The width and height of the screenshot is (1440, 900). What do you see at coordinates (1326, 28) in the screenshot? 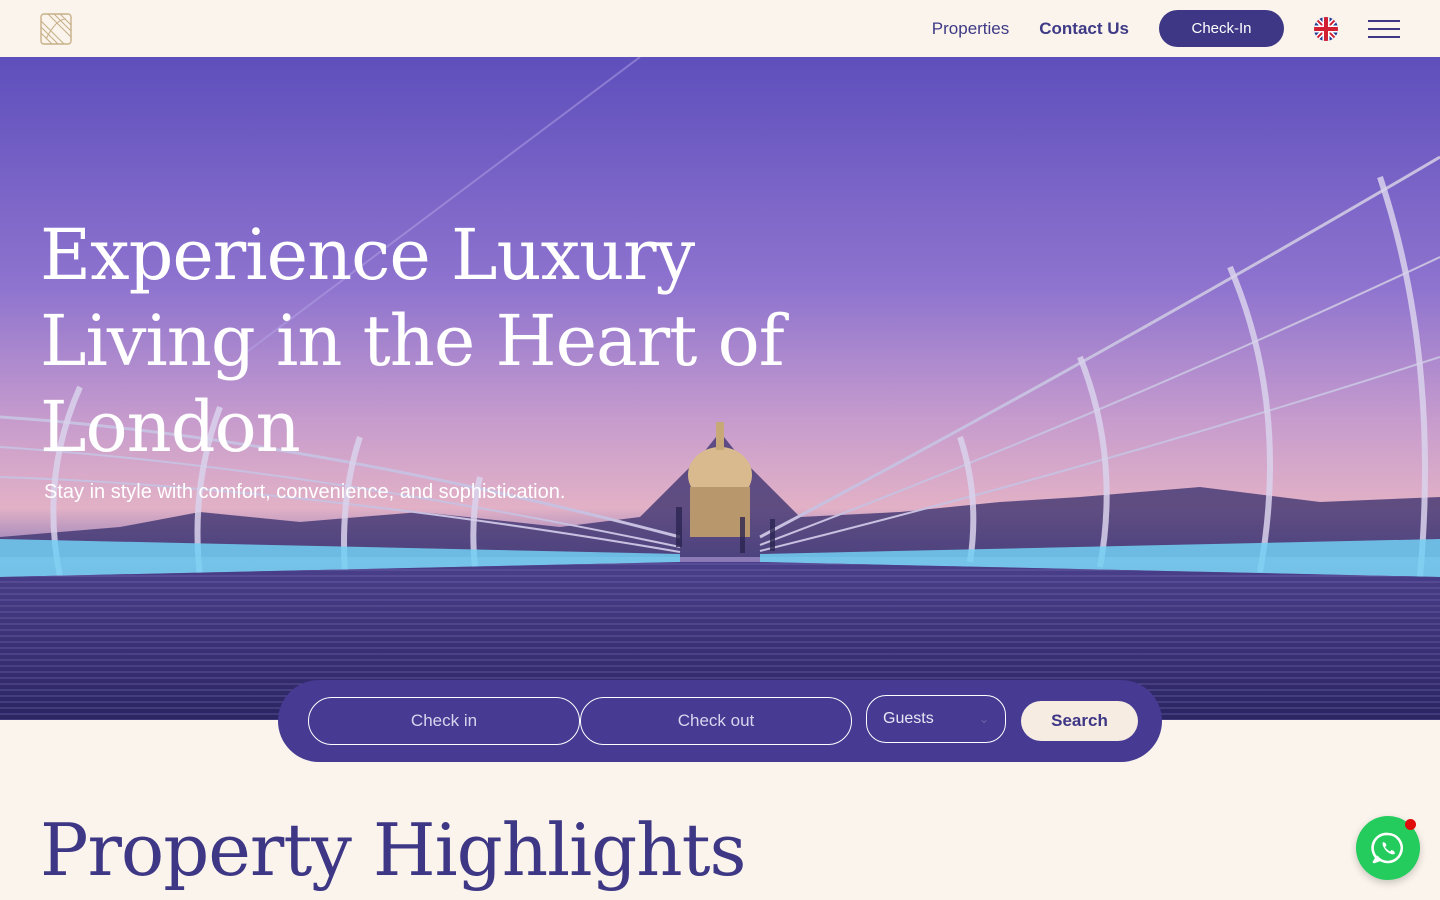
I see `uk-flag-icon` at bounding box center [1326, 28].